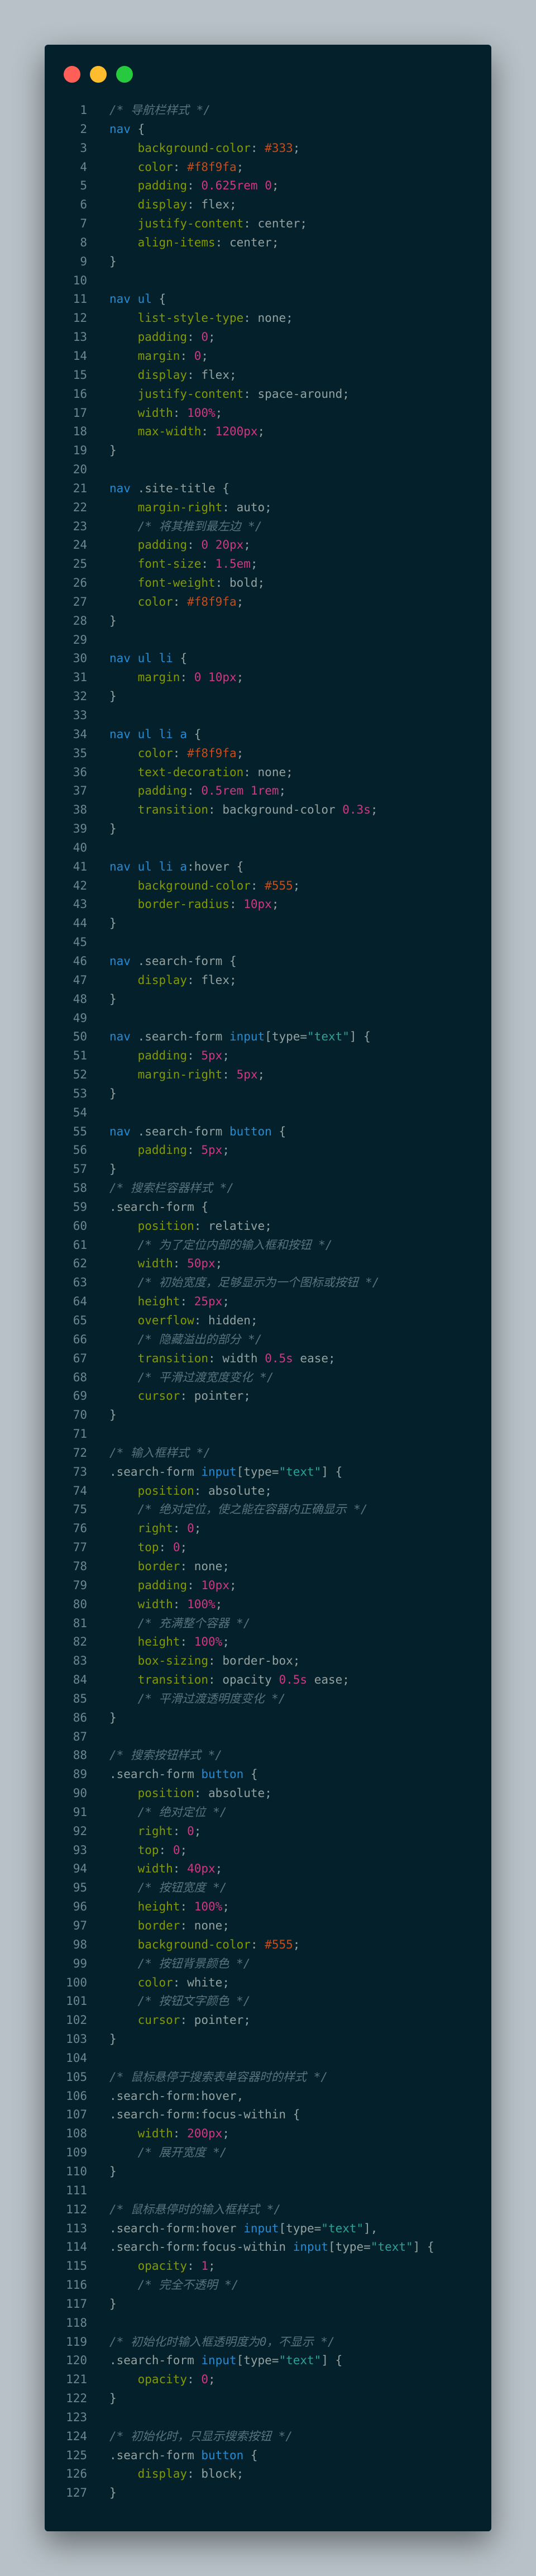 This screenshot has width=536, height=2576. I want to click on line-number: 94, so click(80, 1869).